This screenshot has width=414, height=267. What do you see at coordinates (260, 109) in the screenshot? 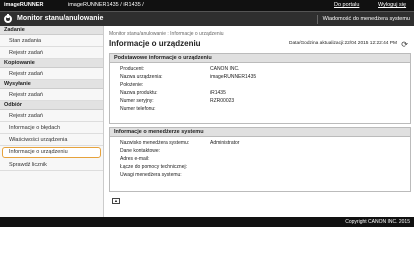
I see `info-row: Numer telefonu:` at bounding box center [260, 109].